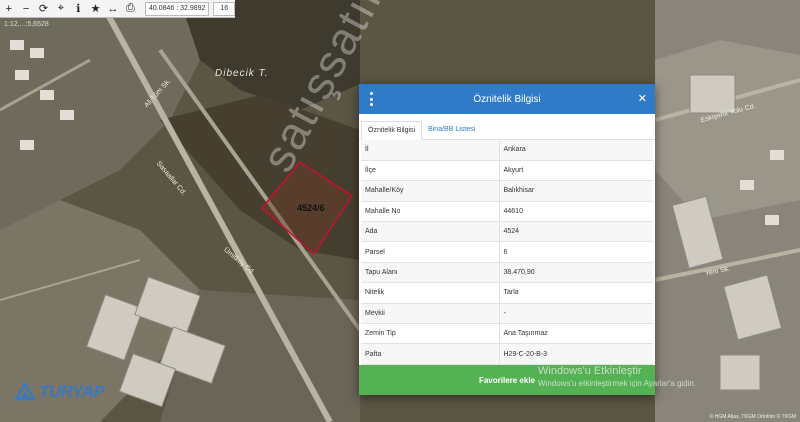 This screenshot has width=800, height=422. Describe the element at coordinates (8, 9) in the screenshot. I see `zoom-in-icon: +` at that location.